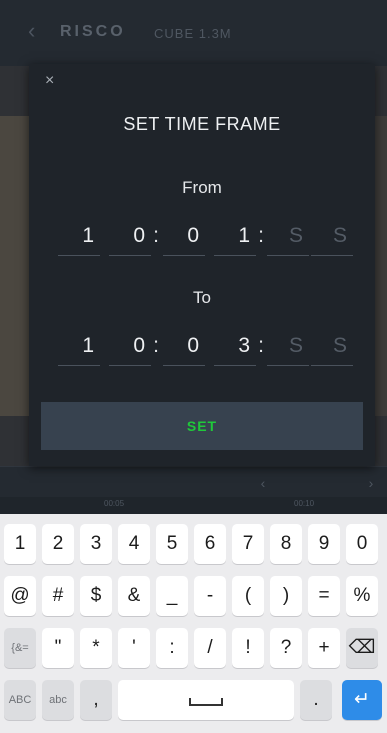 The height and width of the screenshot is (733, 387). What do you see at coordinates (172, 648) in the screenshot?
I see `key: :` at bounding box center [172, 648].